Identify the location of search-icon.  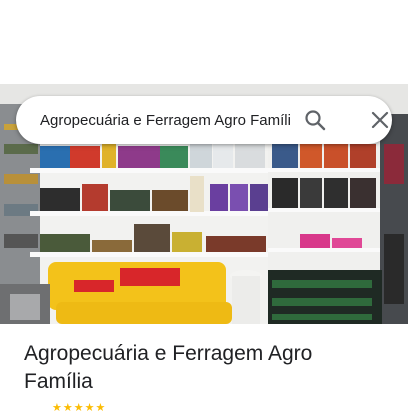
(315, 120).